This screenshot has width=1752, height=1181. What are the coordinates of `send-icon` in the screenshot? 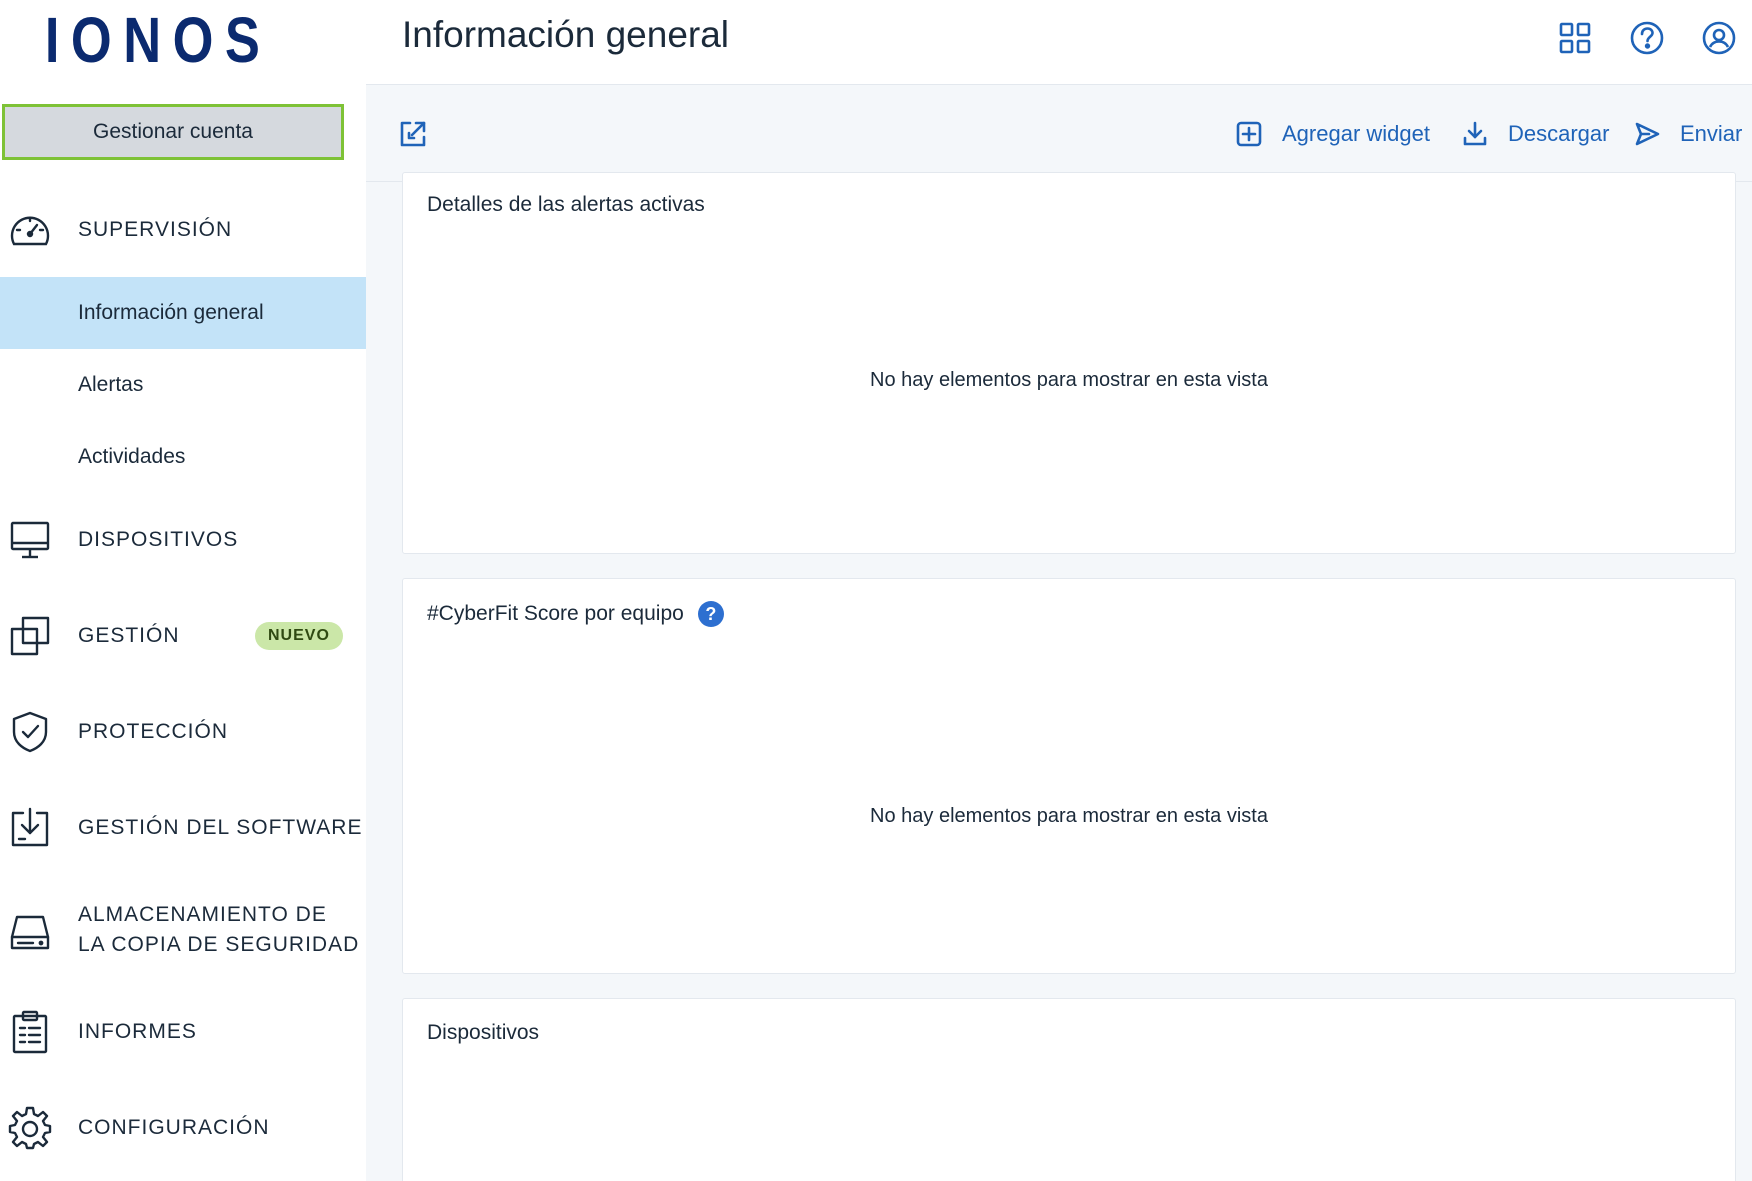 It's located at (1652, 134).